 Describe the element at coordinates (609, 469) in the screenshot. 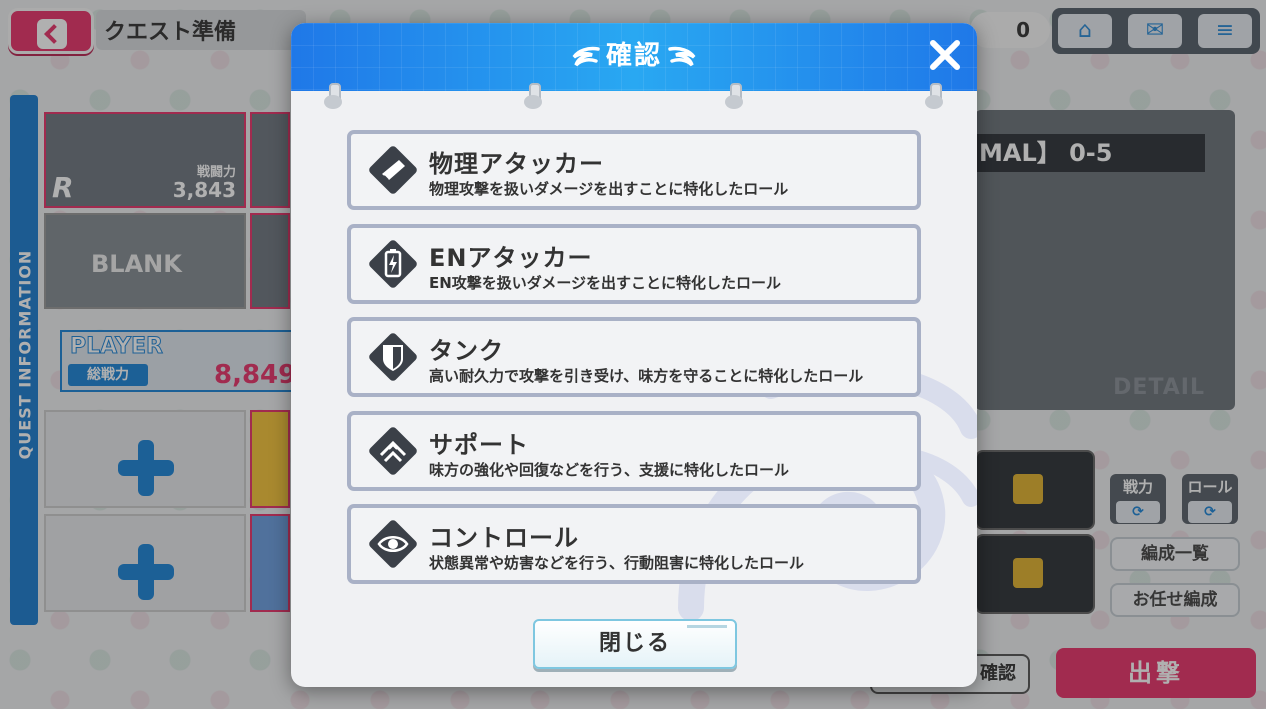

I see `role-description: 味方の強化や回復などを行う、支援に特化したロール` at that location.